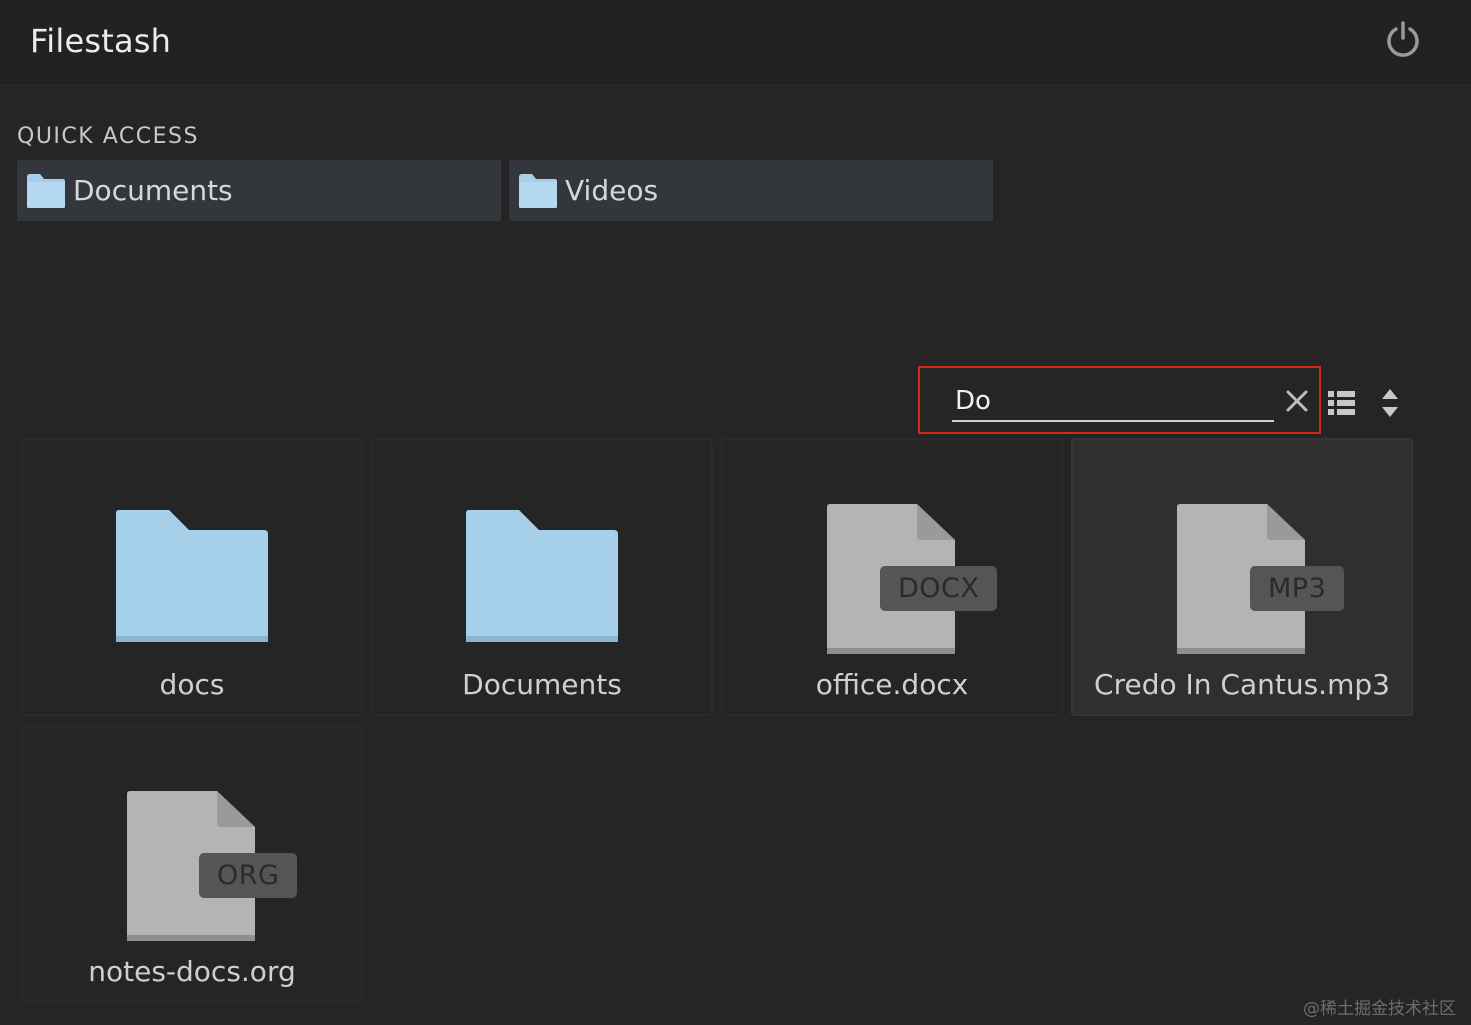  I want to click on sort-button, so click(1390, 403).